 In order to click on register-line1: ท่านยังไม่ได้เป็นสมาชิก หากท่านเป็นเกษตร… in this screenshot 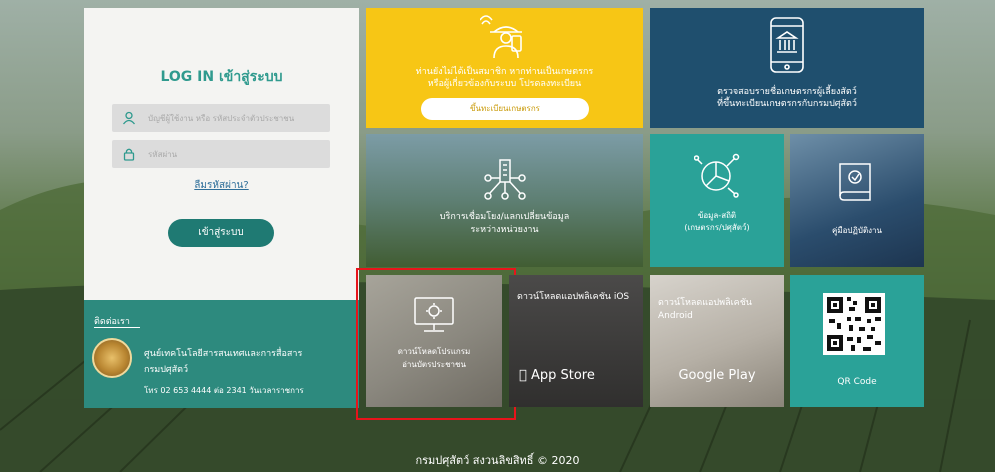, I will do `click(504, 72)`.